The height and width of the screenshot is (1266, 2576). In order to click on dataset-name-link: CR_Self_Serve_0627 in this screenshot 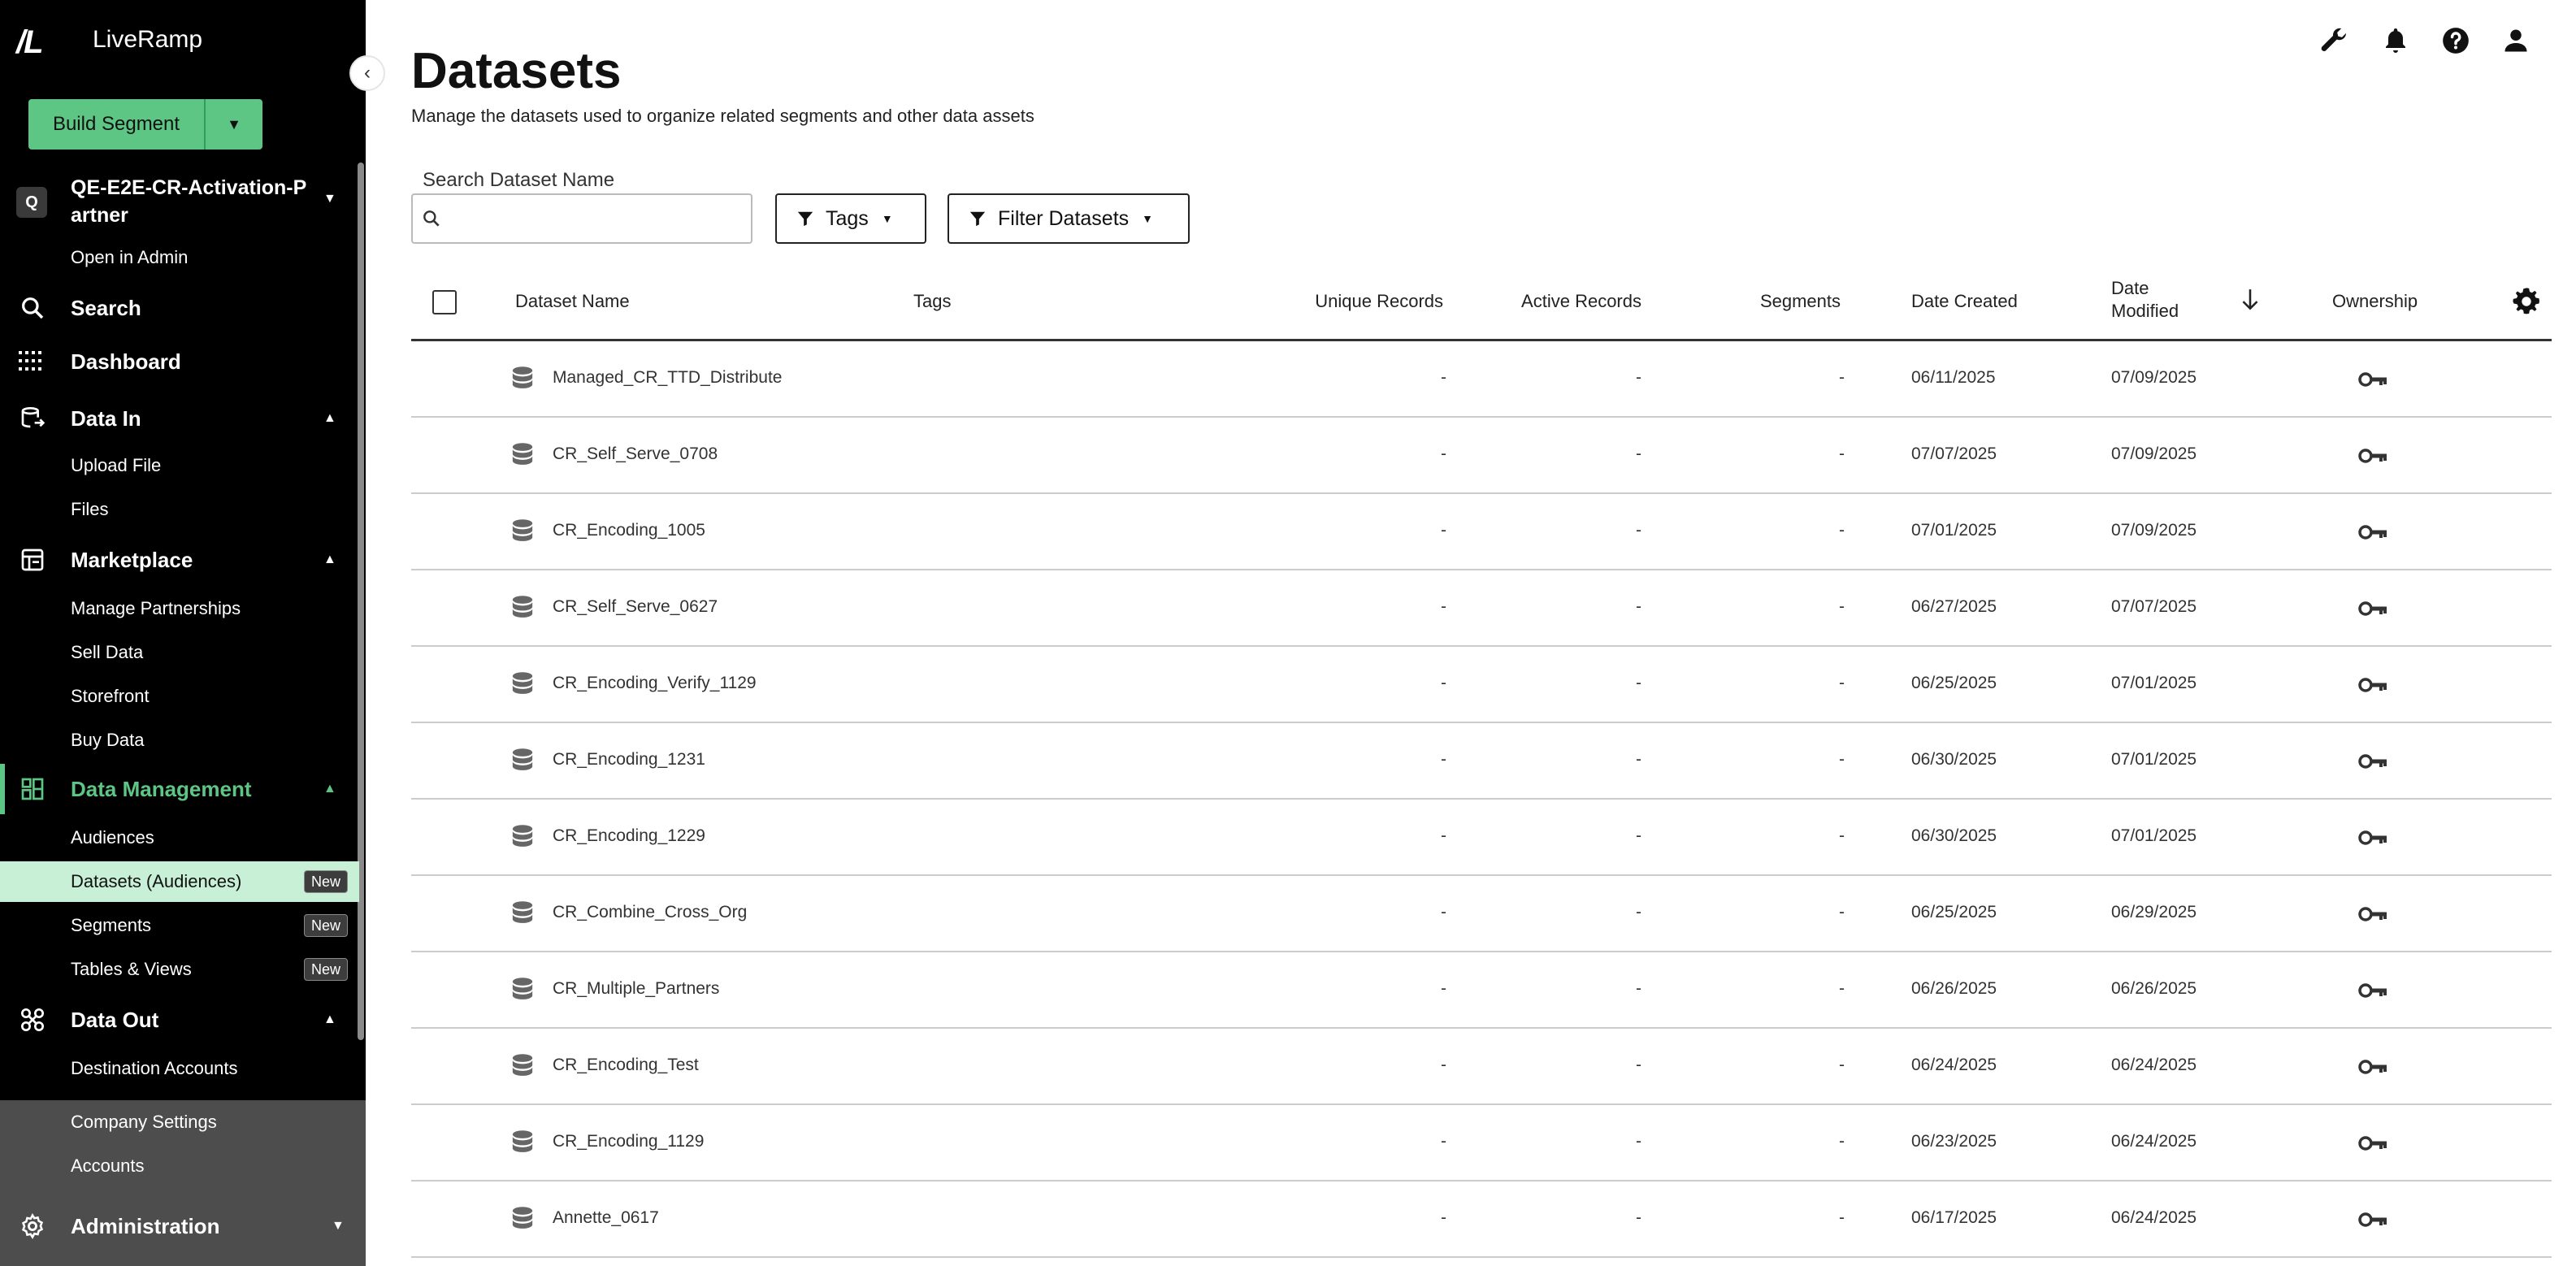, I will do `click(635, 607)`.